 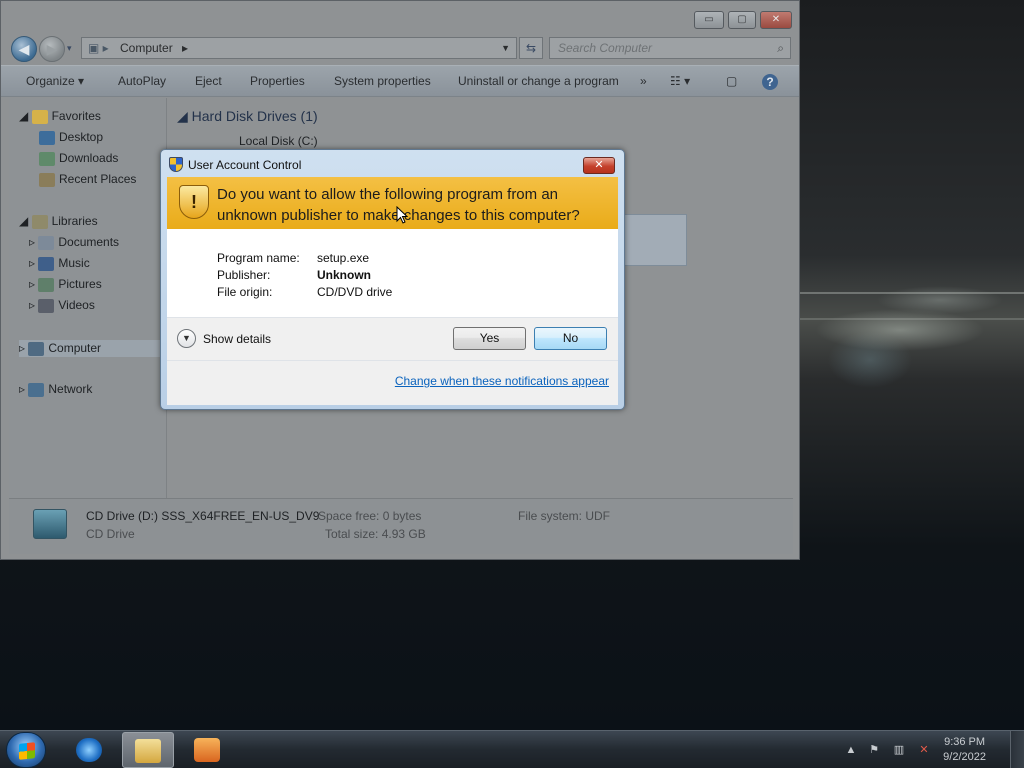 I want to click on recent-places-icon, so click(x=47, y=179).